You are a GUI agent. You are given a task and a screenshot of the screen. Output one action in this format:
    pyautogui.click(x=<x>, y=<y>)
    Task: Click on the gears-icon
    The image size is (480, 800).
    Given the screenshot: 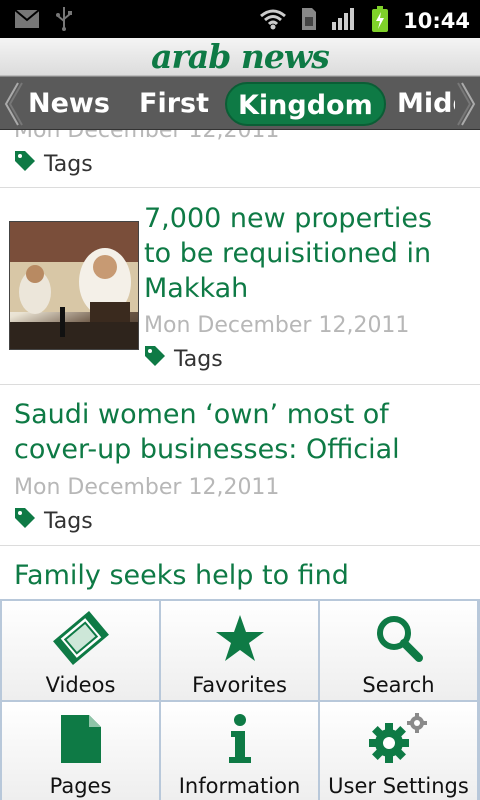 What is the action you would take?
    pyautogui.click(x=398, y=739)
    